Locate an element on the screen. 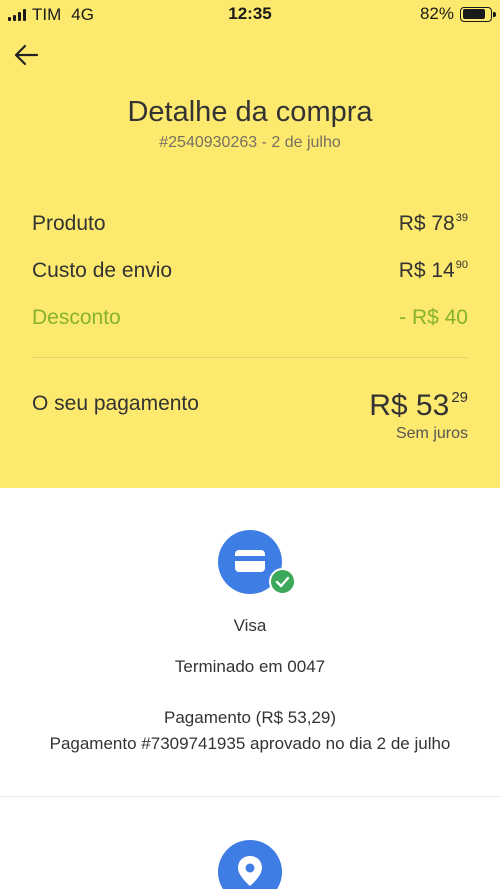 This screenshot has height=889, width=500. arrow-left-icon is located at coordinates (26, 55).